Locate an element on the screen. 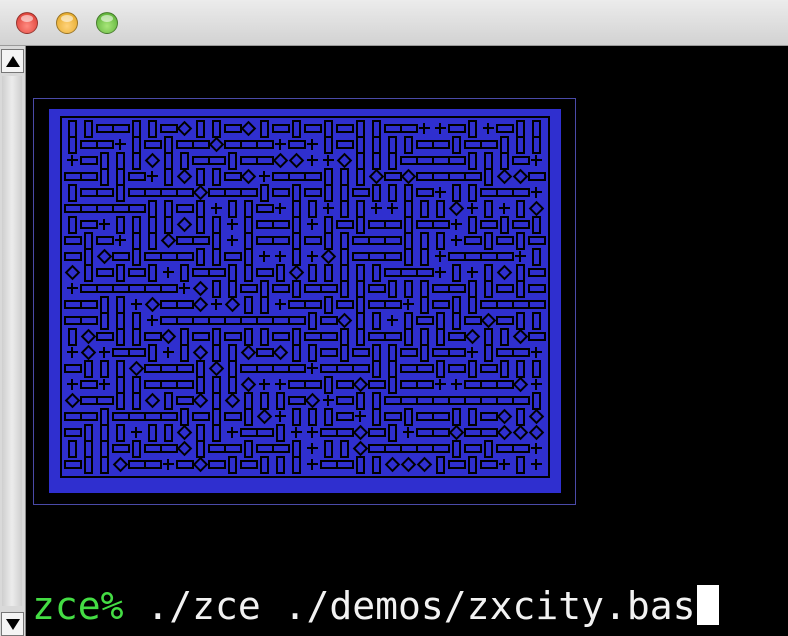 This screenshot has height=636, width=788. scroll-up-button is located at coordinates (12, 61).